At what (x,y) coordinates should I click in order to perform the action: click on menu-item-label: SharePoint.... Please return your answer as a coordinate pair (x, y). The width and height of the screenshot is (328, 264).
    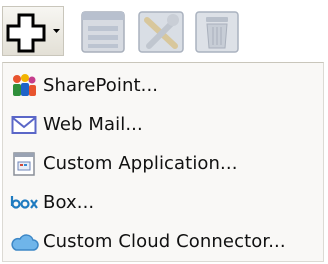
    Looking at the image, I should click on (101, 85).